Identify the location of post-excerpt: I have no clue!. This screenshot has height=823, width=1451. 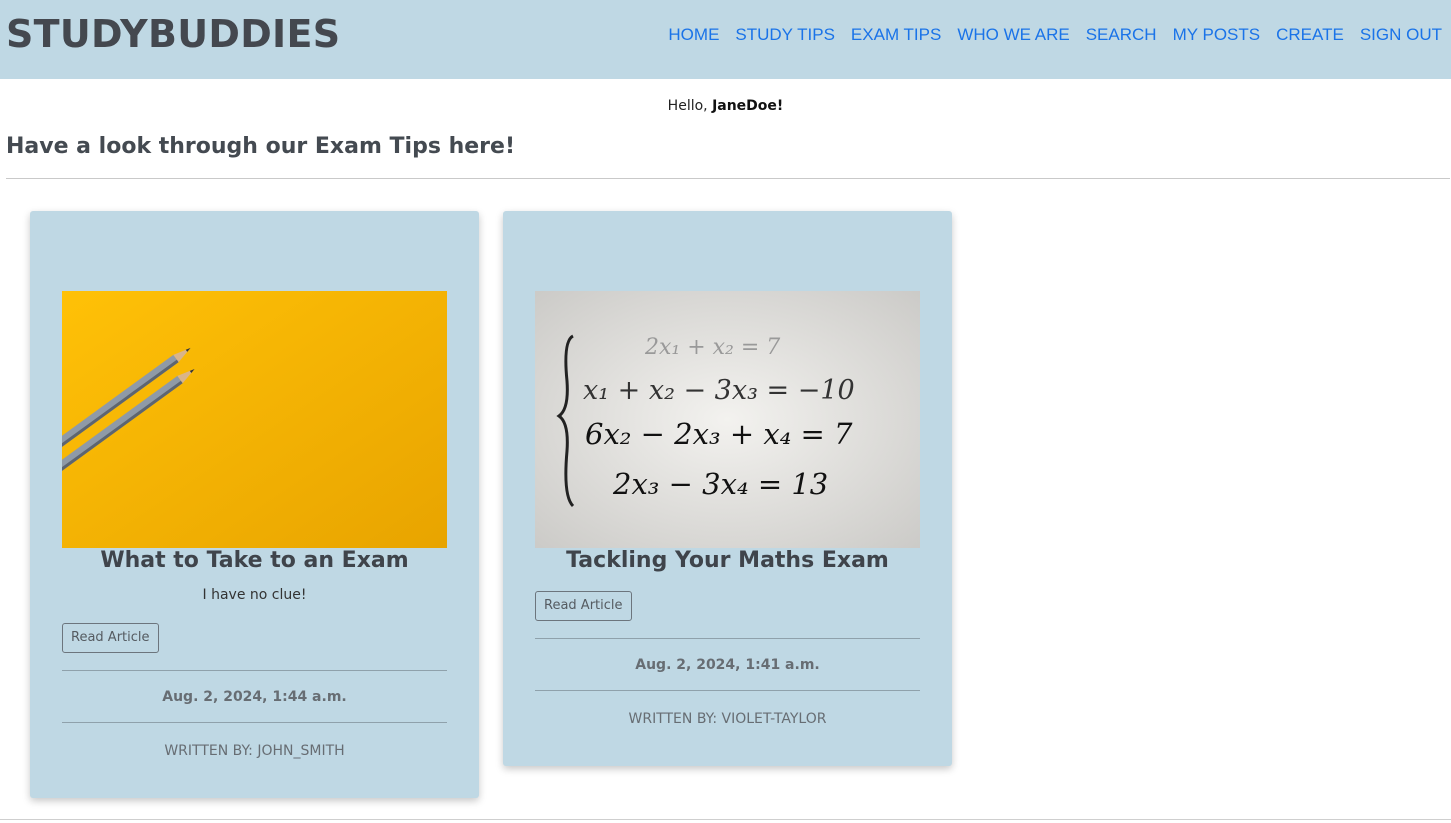
(254, 595).